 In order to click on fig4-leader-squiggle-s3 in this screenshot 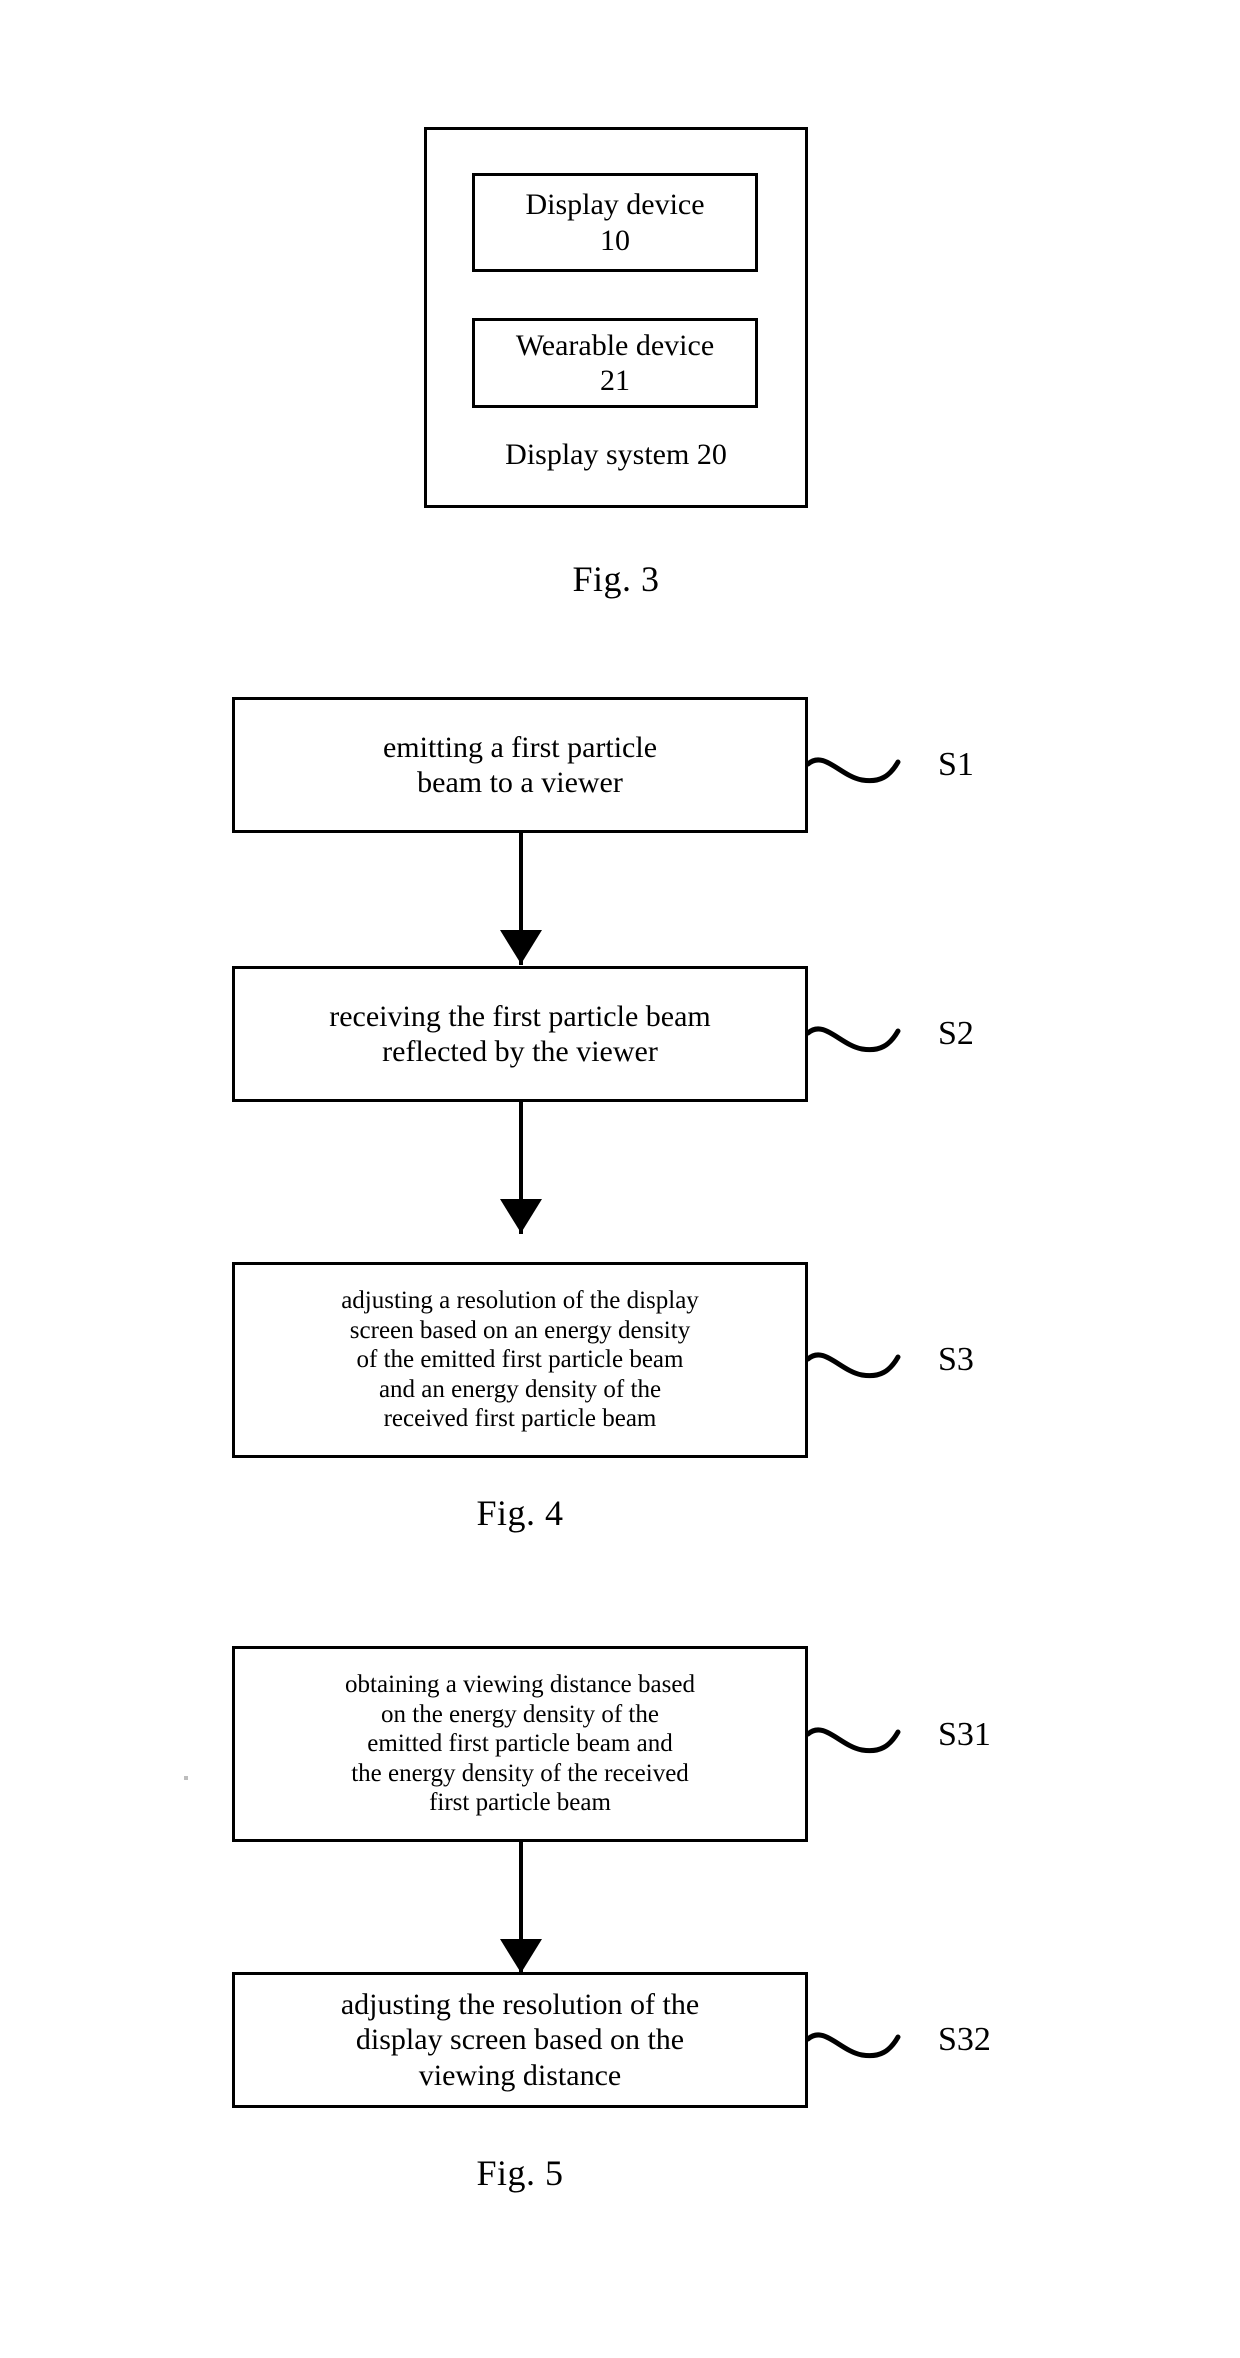, I will do `click(853, 1365)`.